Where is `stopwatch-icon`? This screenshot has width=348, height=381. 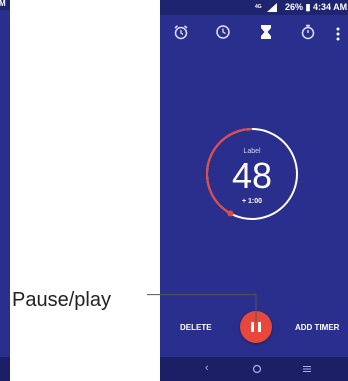 stopwatch-icon is located at coordinates (308, 32).